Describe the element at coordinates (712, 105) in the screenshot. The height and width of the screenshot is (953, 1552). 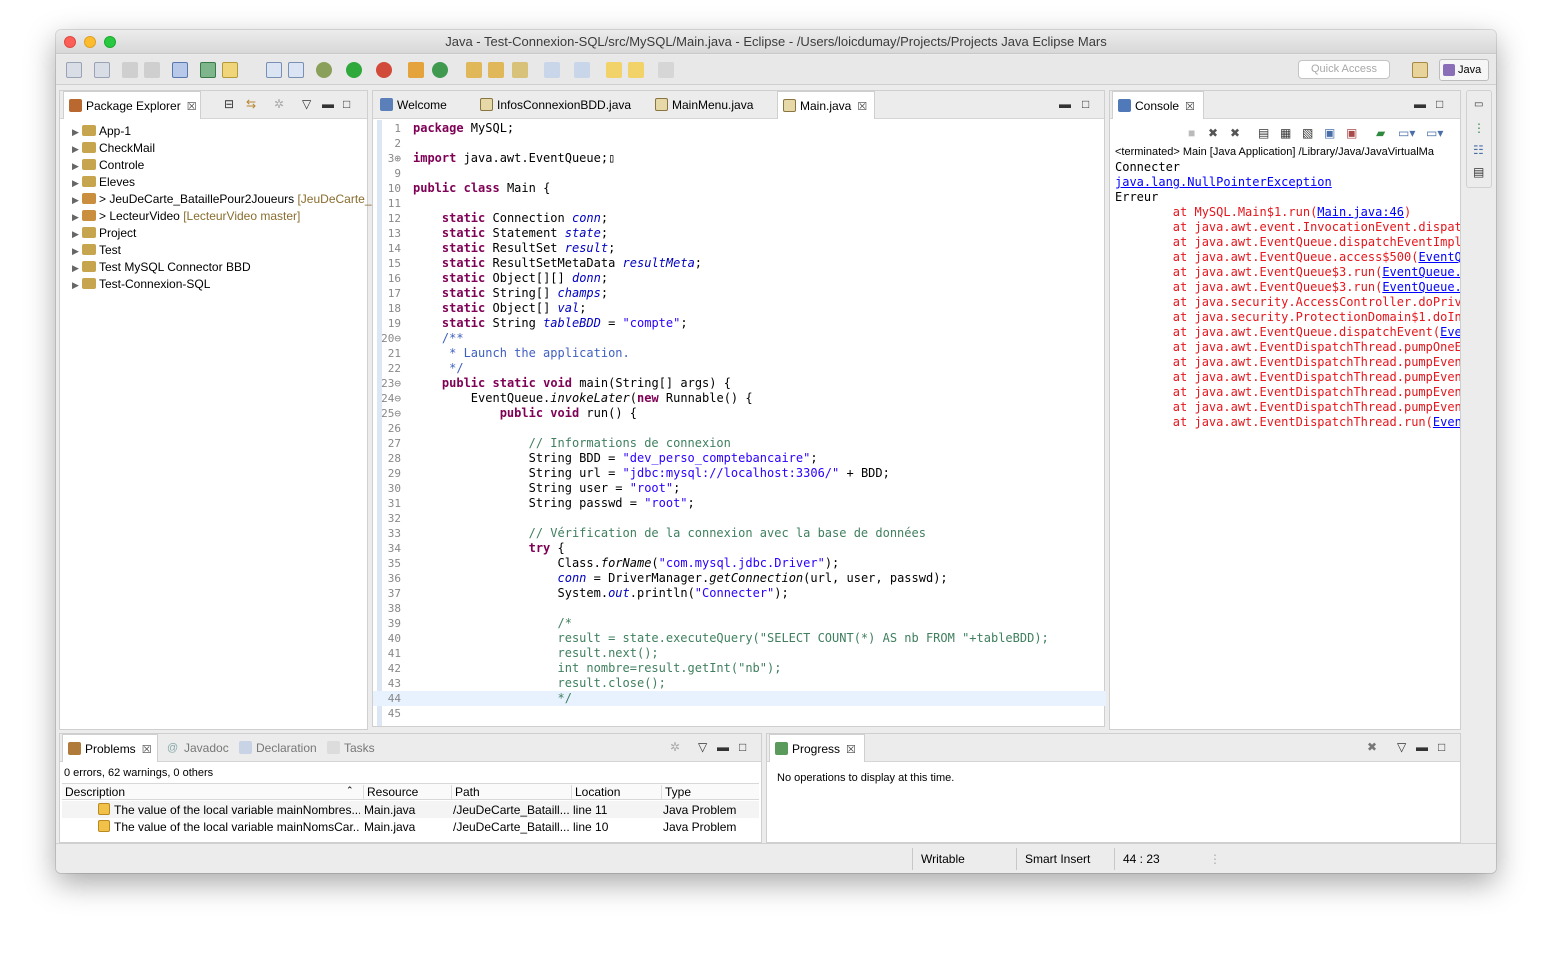
I see `tab-mainmenu: MainMenu.java` at that location.